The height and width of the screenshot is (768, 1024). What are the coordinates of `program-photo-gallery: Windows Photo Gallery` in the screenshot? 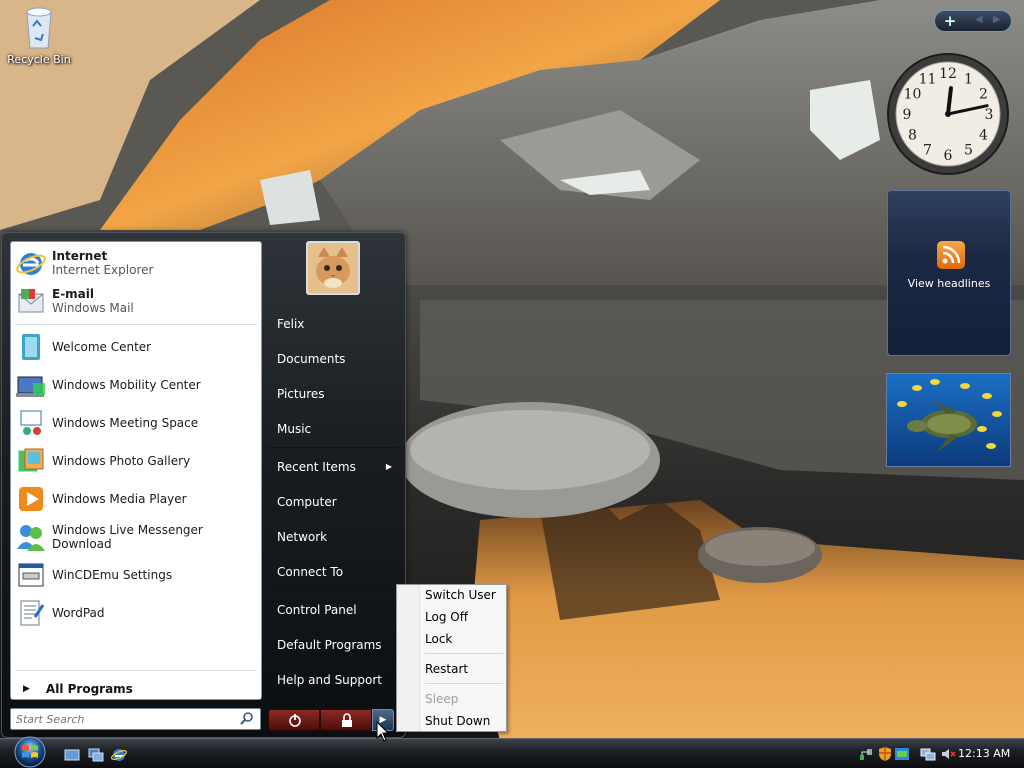 It's located at (137, 461).